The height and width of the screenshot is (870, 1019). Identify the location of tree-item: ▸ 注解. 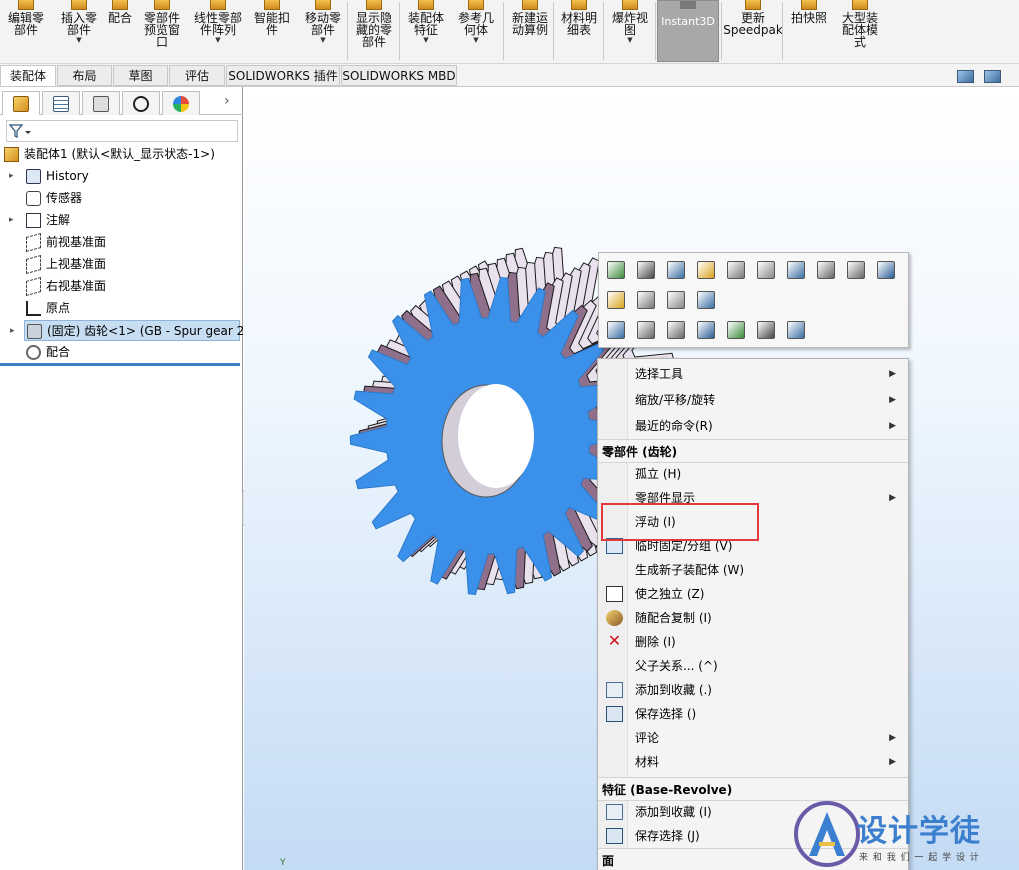
(120, 220).